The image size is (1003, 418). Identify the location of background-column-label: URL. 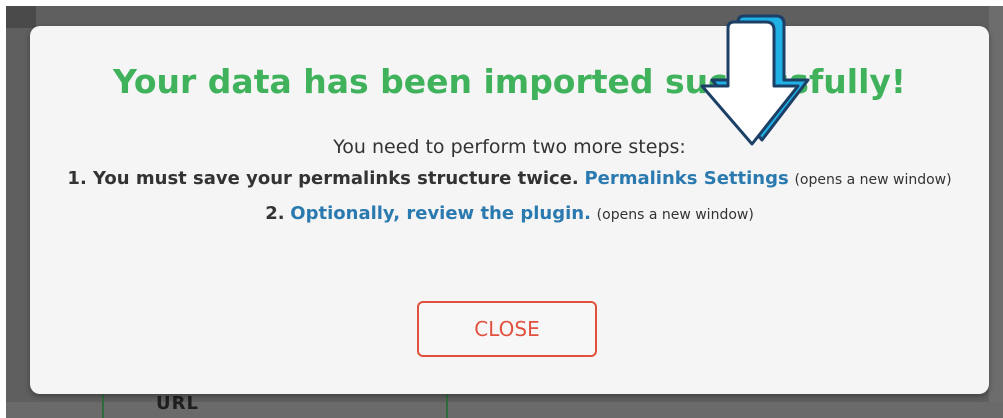
(177, 403).